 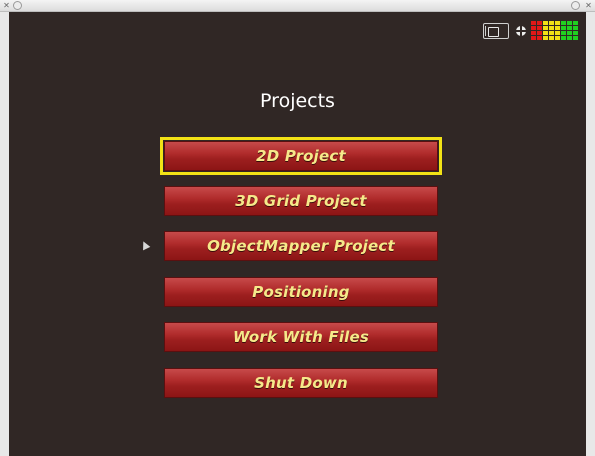 I want to click on menu-button-work-with-files: Work With Files, so click(x=301, y=337).